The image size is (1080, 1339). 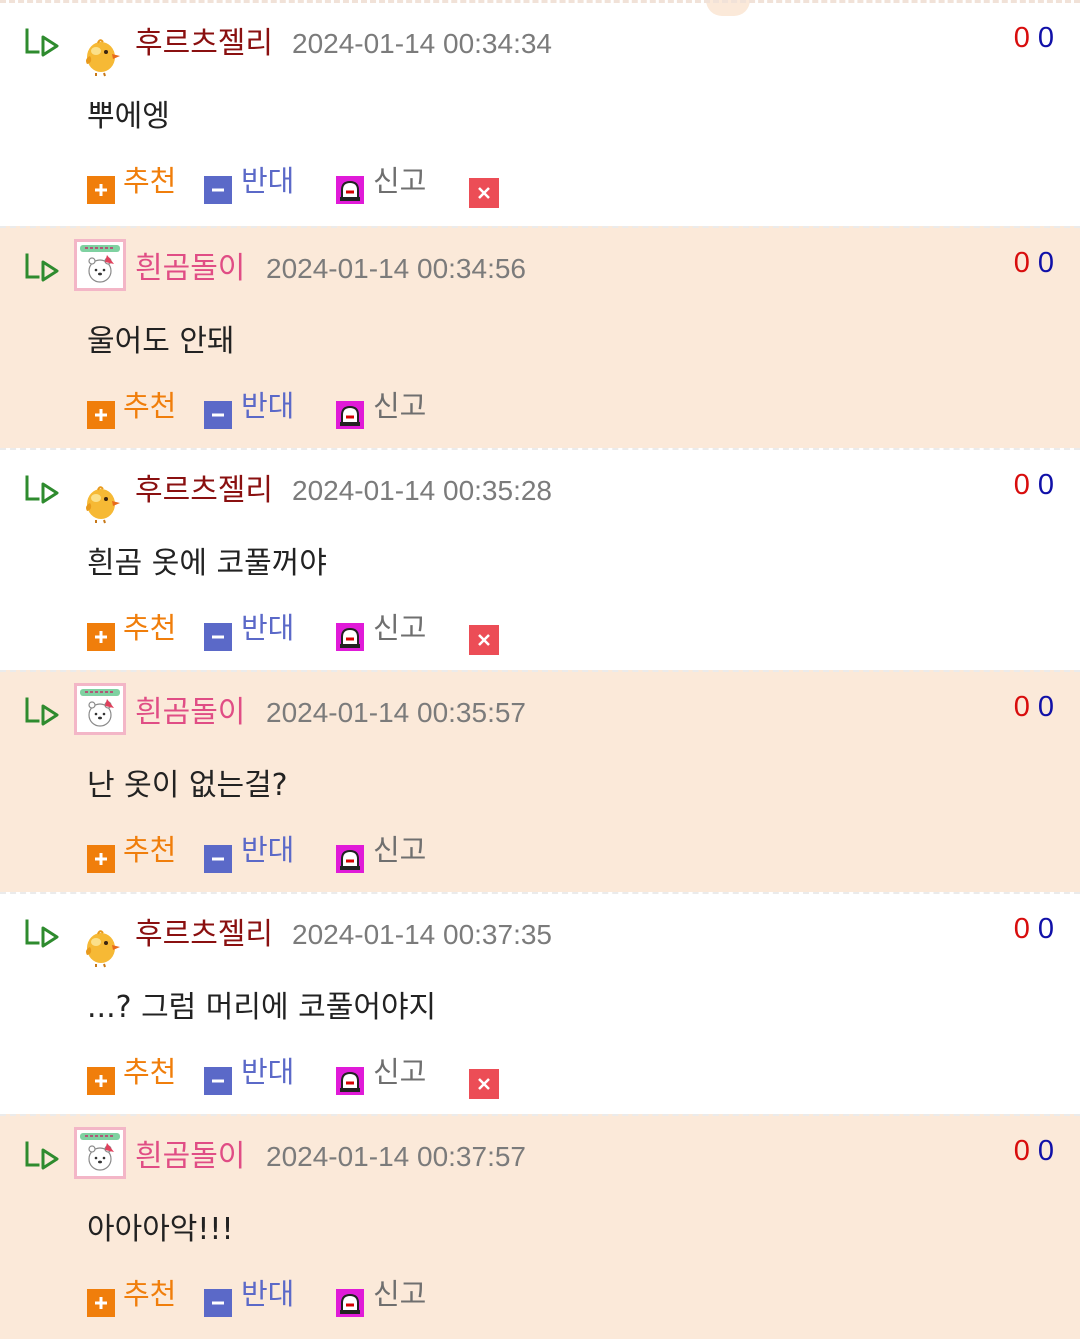 What do you see at coordinates (422, 43) in the screenshot?
I see `comment-date: 2024-01-14 00:34:34` at bounding box center [422, 43].